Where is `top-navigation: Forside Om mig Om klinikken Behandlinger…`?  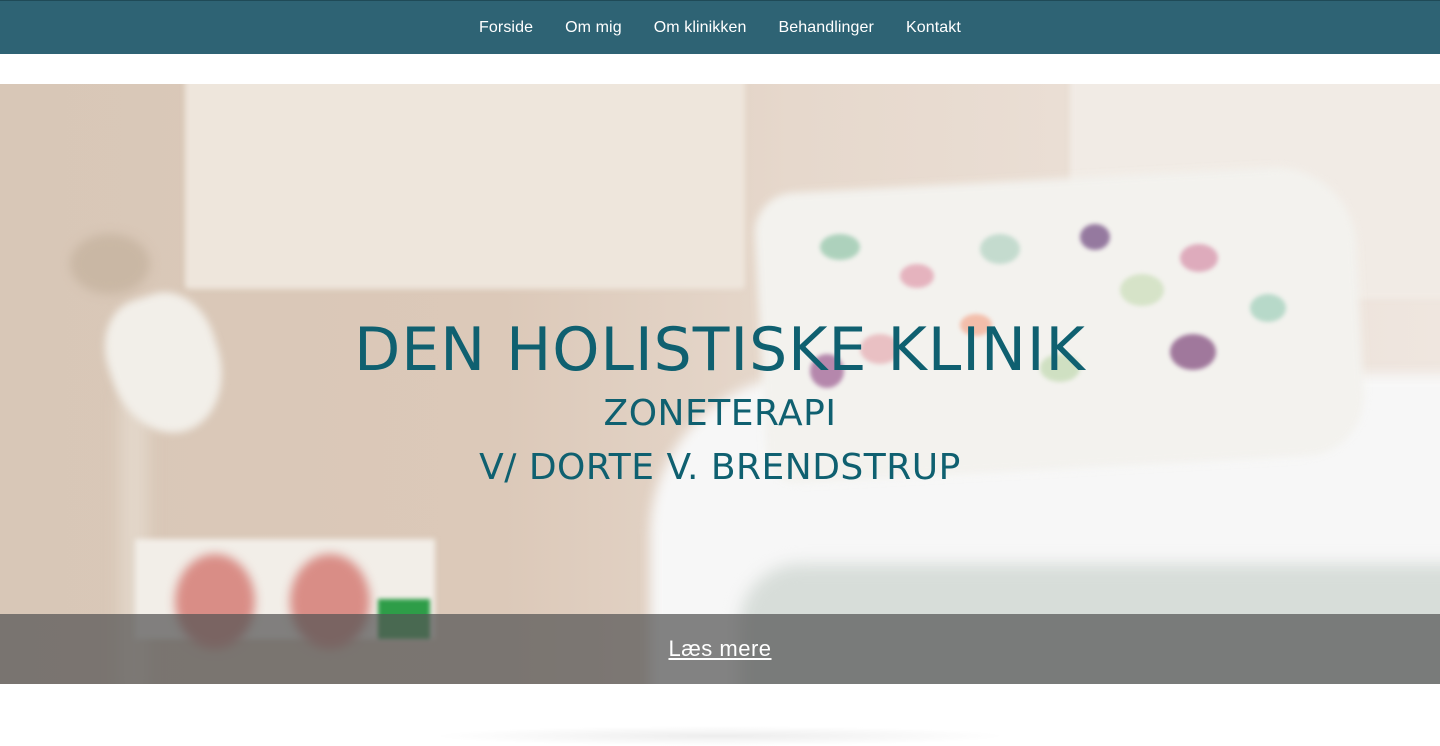 top-navigation: Forside Om mig Om klinikken Behandlinger… is located at coordinates (720, 27).